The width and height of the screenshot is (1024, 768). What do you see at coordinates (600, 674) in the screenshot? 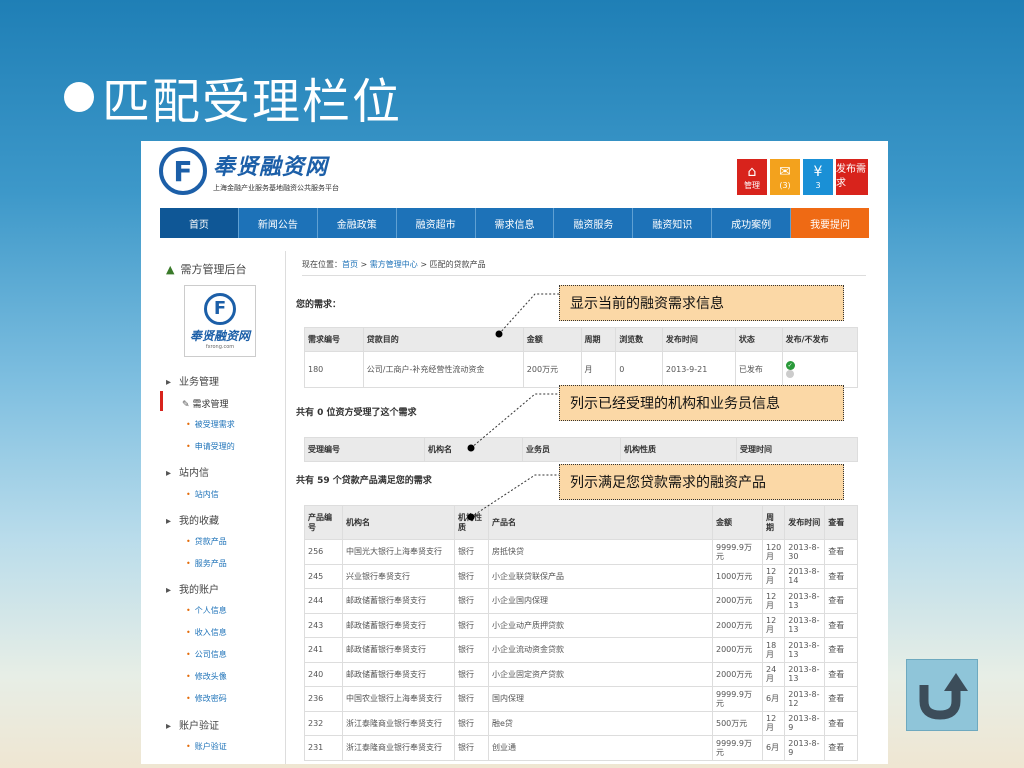
I see `product-name-link: 小企业固定资产贷款` at bounding box center [600, 674].